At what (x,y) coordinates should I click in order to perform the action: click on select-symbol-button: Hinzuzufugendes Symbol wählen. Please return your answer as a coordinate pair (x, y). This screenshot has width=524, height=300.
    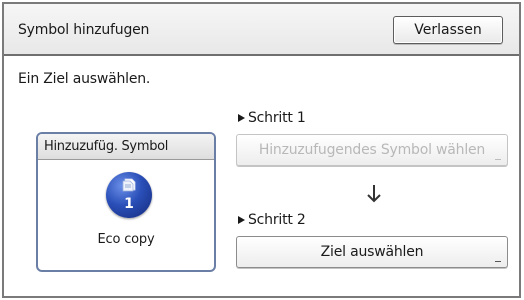
    Looking at the image, I should click on (372, 150).